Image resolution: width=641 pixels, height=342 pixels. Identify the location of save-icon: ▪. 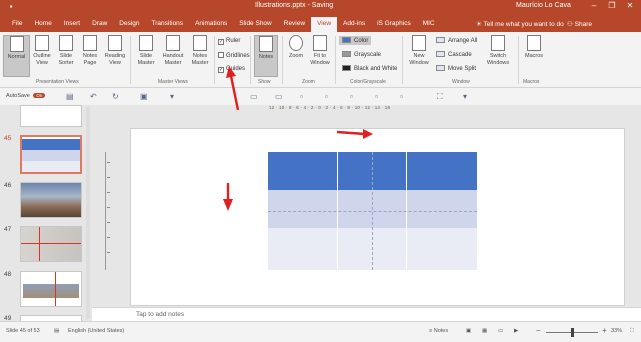
(11, 7).